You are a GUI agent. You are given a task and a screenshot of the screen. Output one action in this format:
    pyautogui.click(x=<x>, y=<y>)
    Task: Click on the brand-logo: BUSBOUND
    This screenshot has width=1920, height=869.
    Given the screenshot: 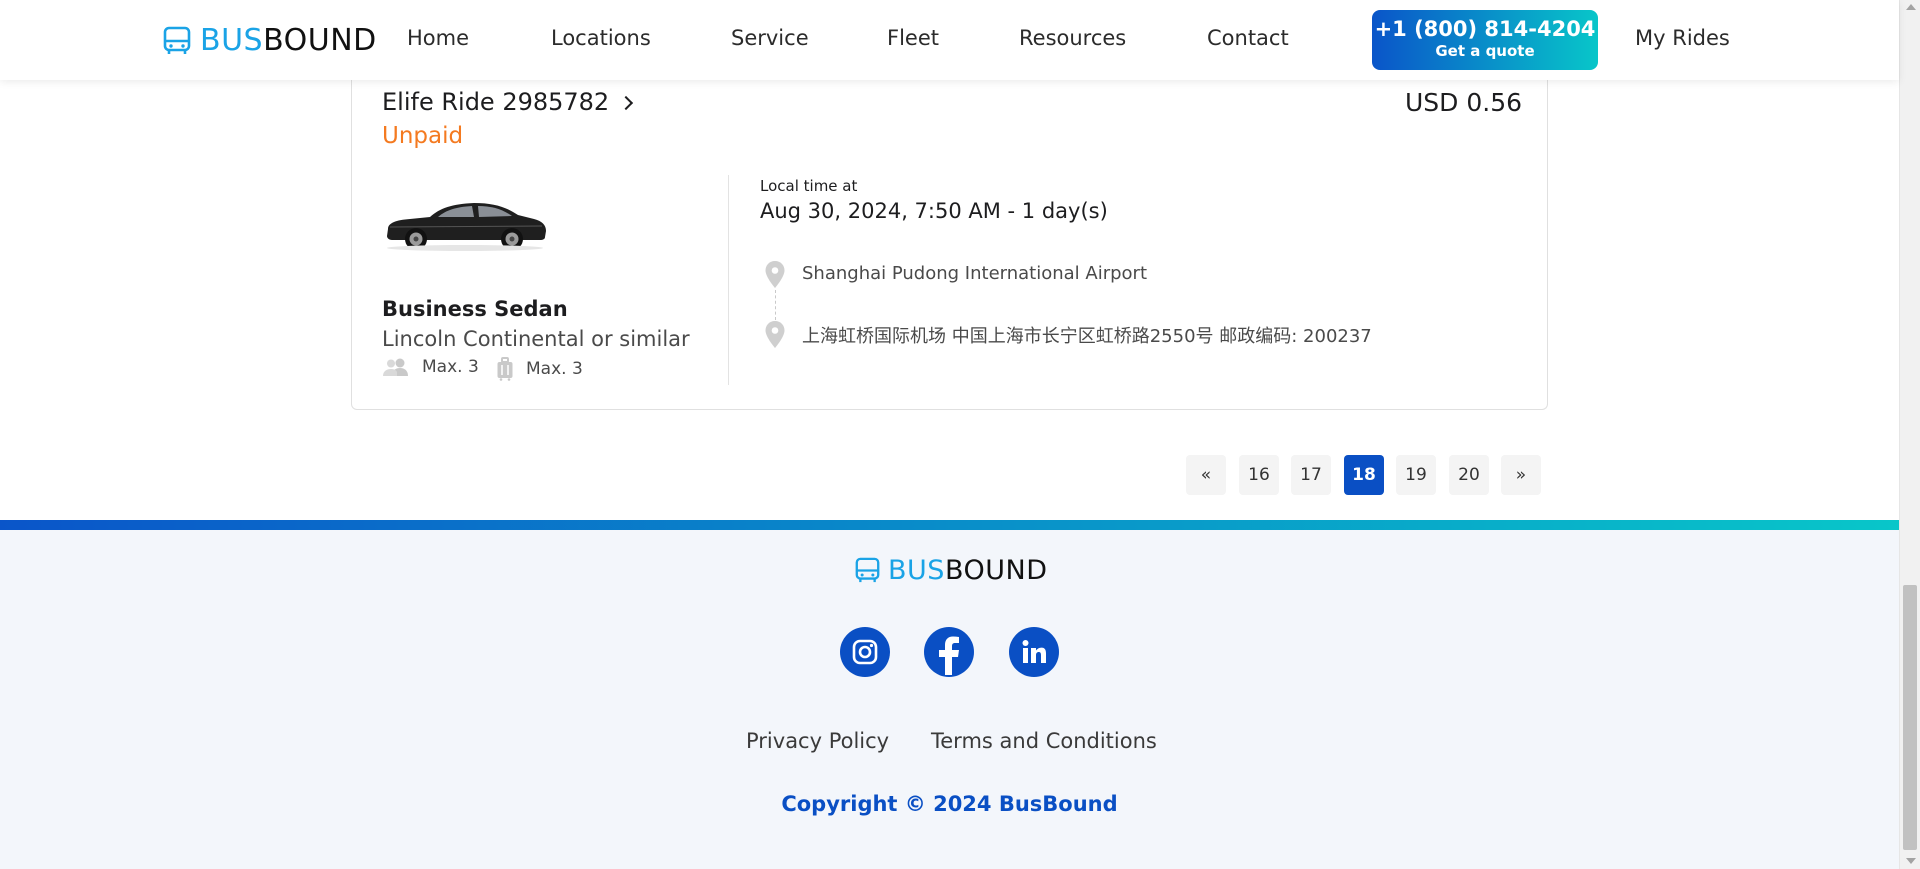 What is the action you would take?
    pyautogui.click(x=270, y=40)
    